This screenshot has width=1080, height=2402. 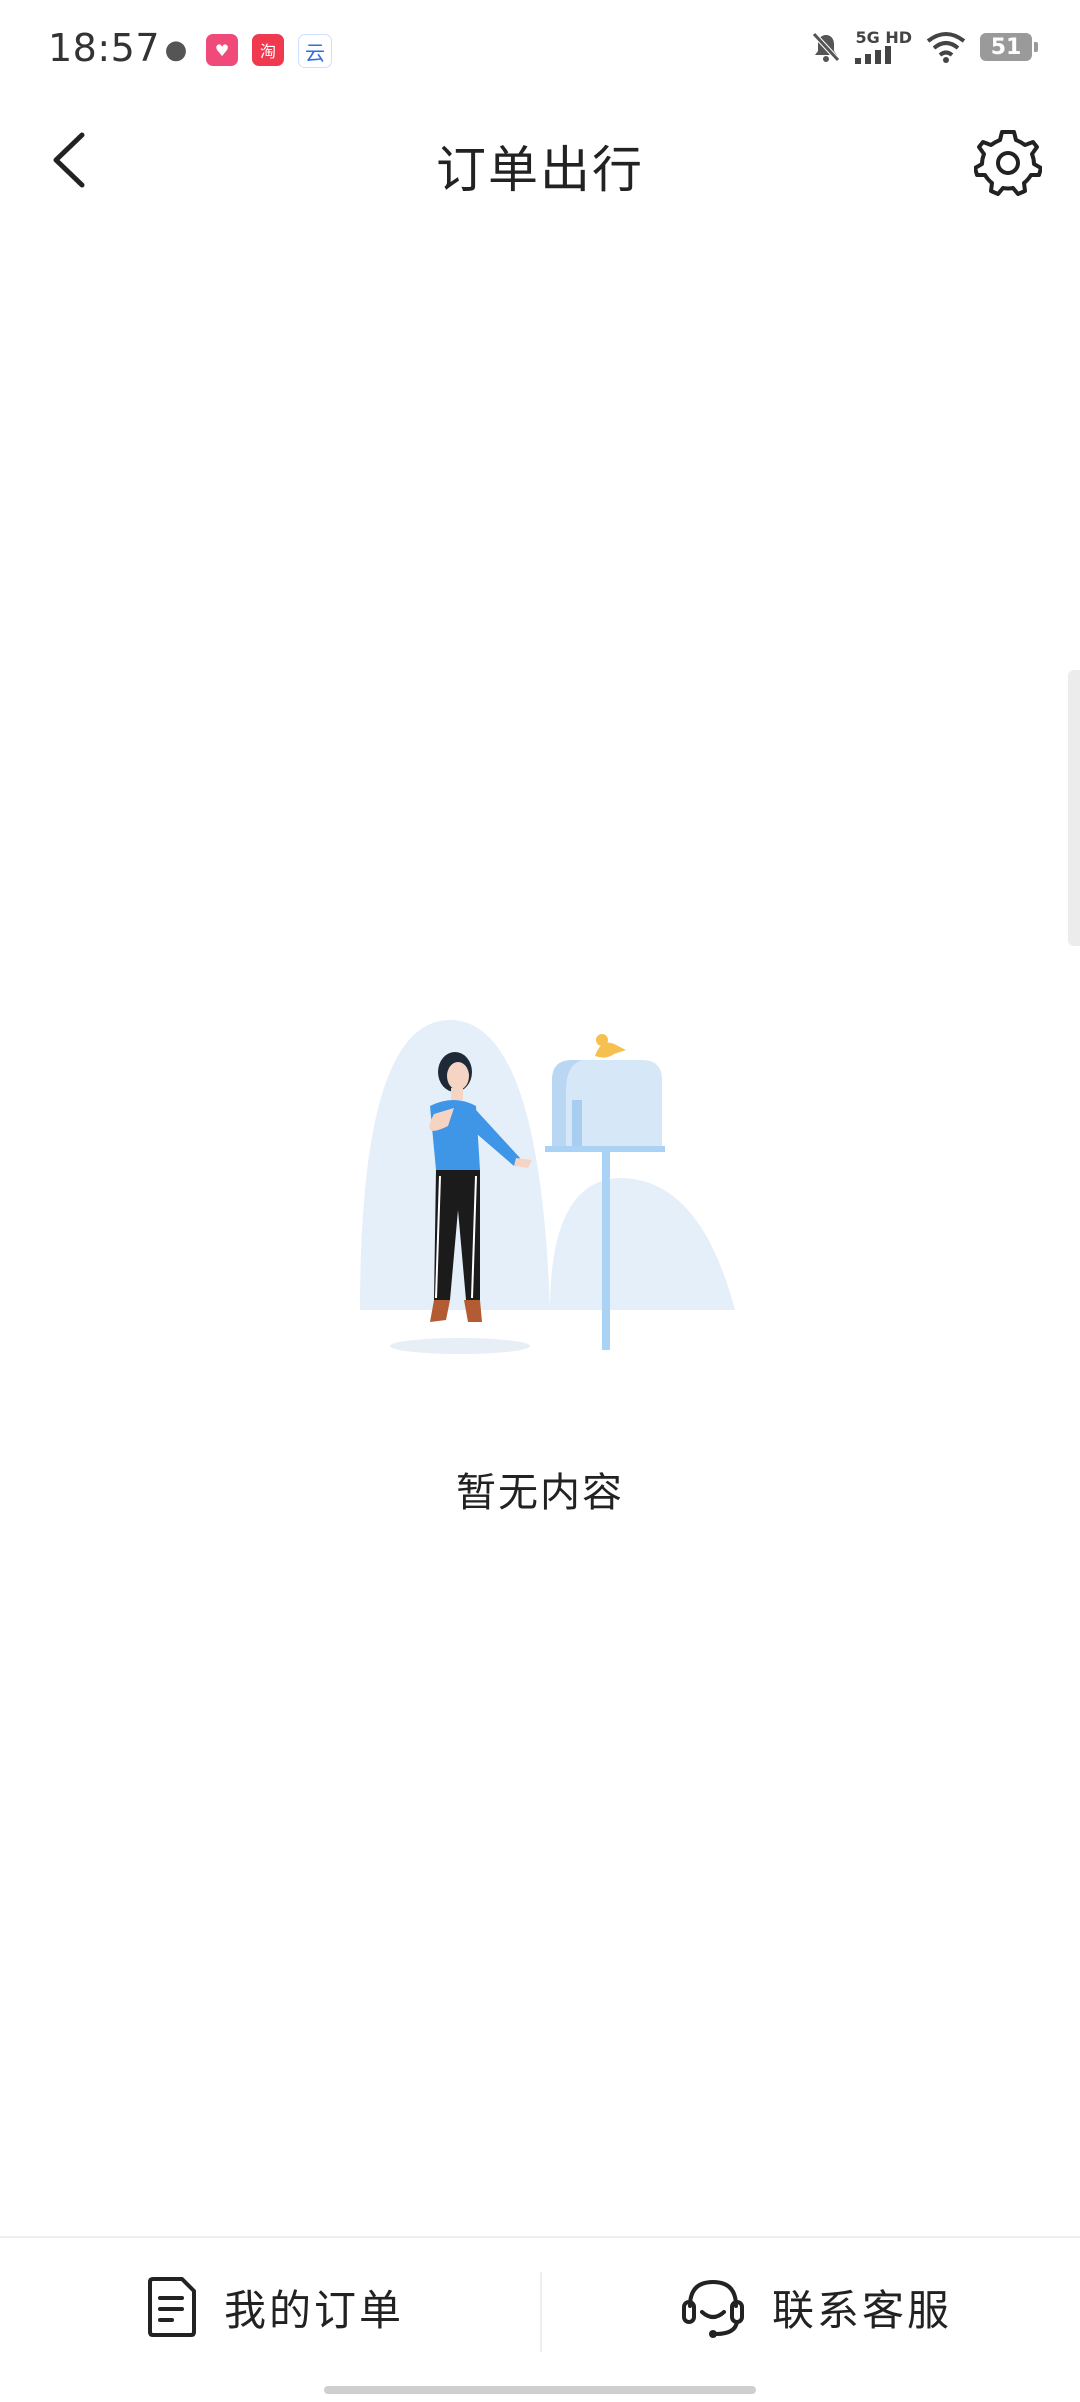 I want to click on pinduoduo-icon: ♥, so click(x=222, y=50).